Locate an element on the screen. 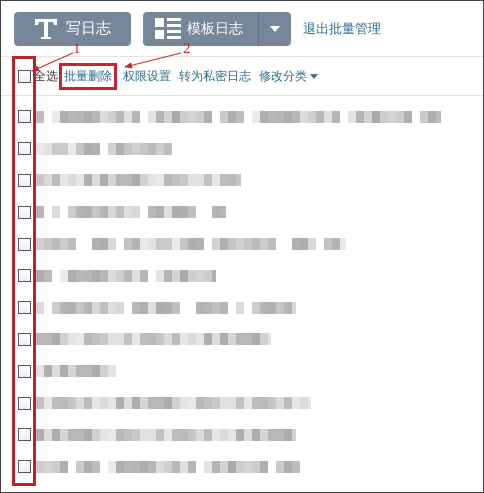 This screenshot has height=493, width=484. letter-t-icon is located at coordinates (46, 29).